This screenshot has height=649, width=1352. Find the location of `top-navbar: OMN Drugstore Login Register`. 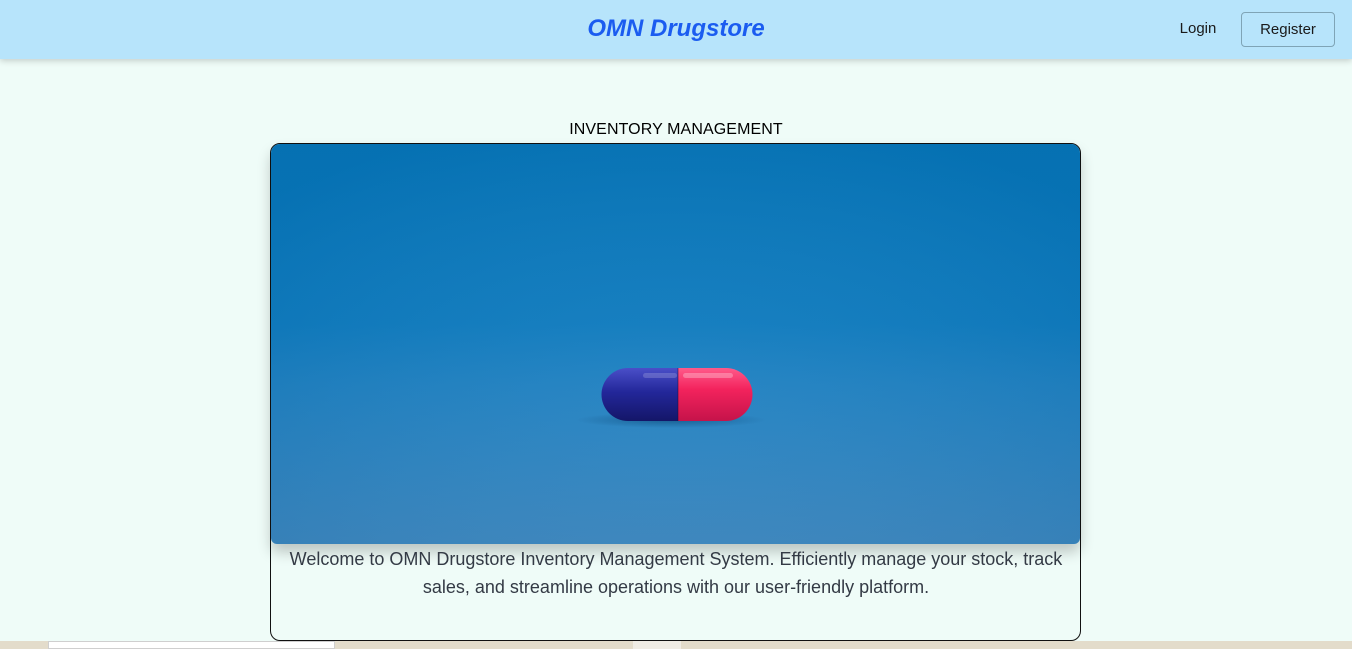

top-navbar: OMN Drugstore Login Register is located at coordinates (676, 29).